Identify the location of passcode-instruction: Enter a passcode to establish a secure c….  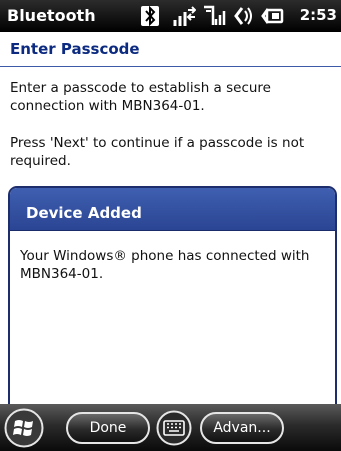
(140, 97).